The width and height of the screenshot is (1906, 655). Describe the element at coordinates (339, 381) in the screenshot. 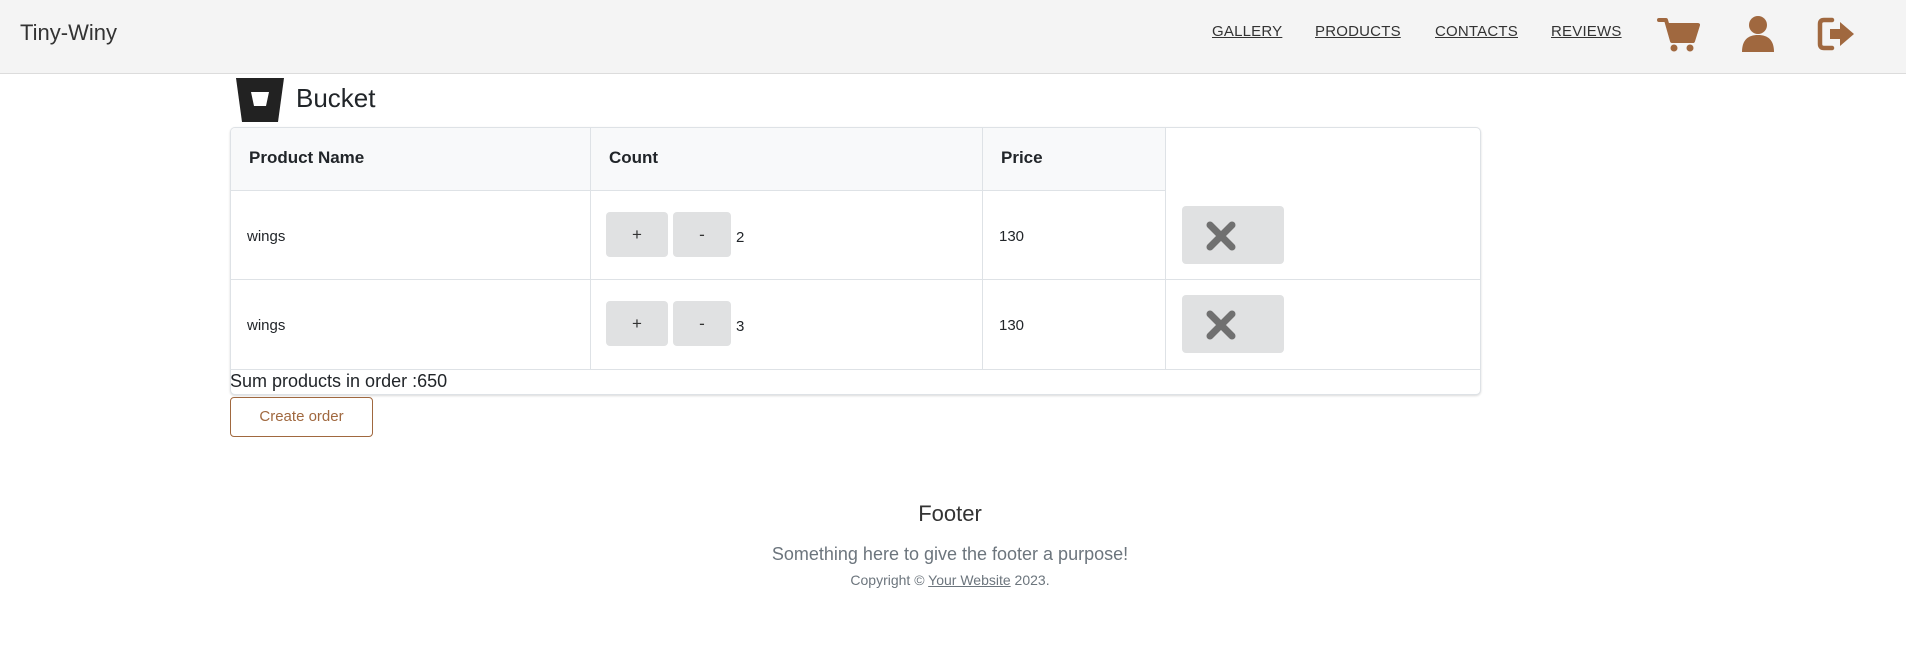

I see `order-sum: Sum products in order :650` at that location.